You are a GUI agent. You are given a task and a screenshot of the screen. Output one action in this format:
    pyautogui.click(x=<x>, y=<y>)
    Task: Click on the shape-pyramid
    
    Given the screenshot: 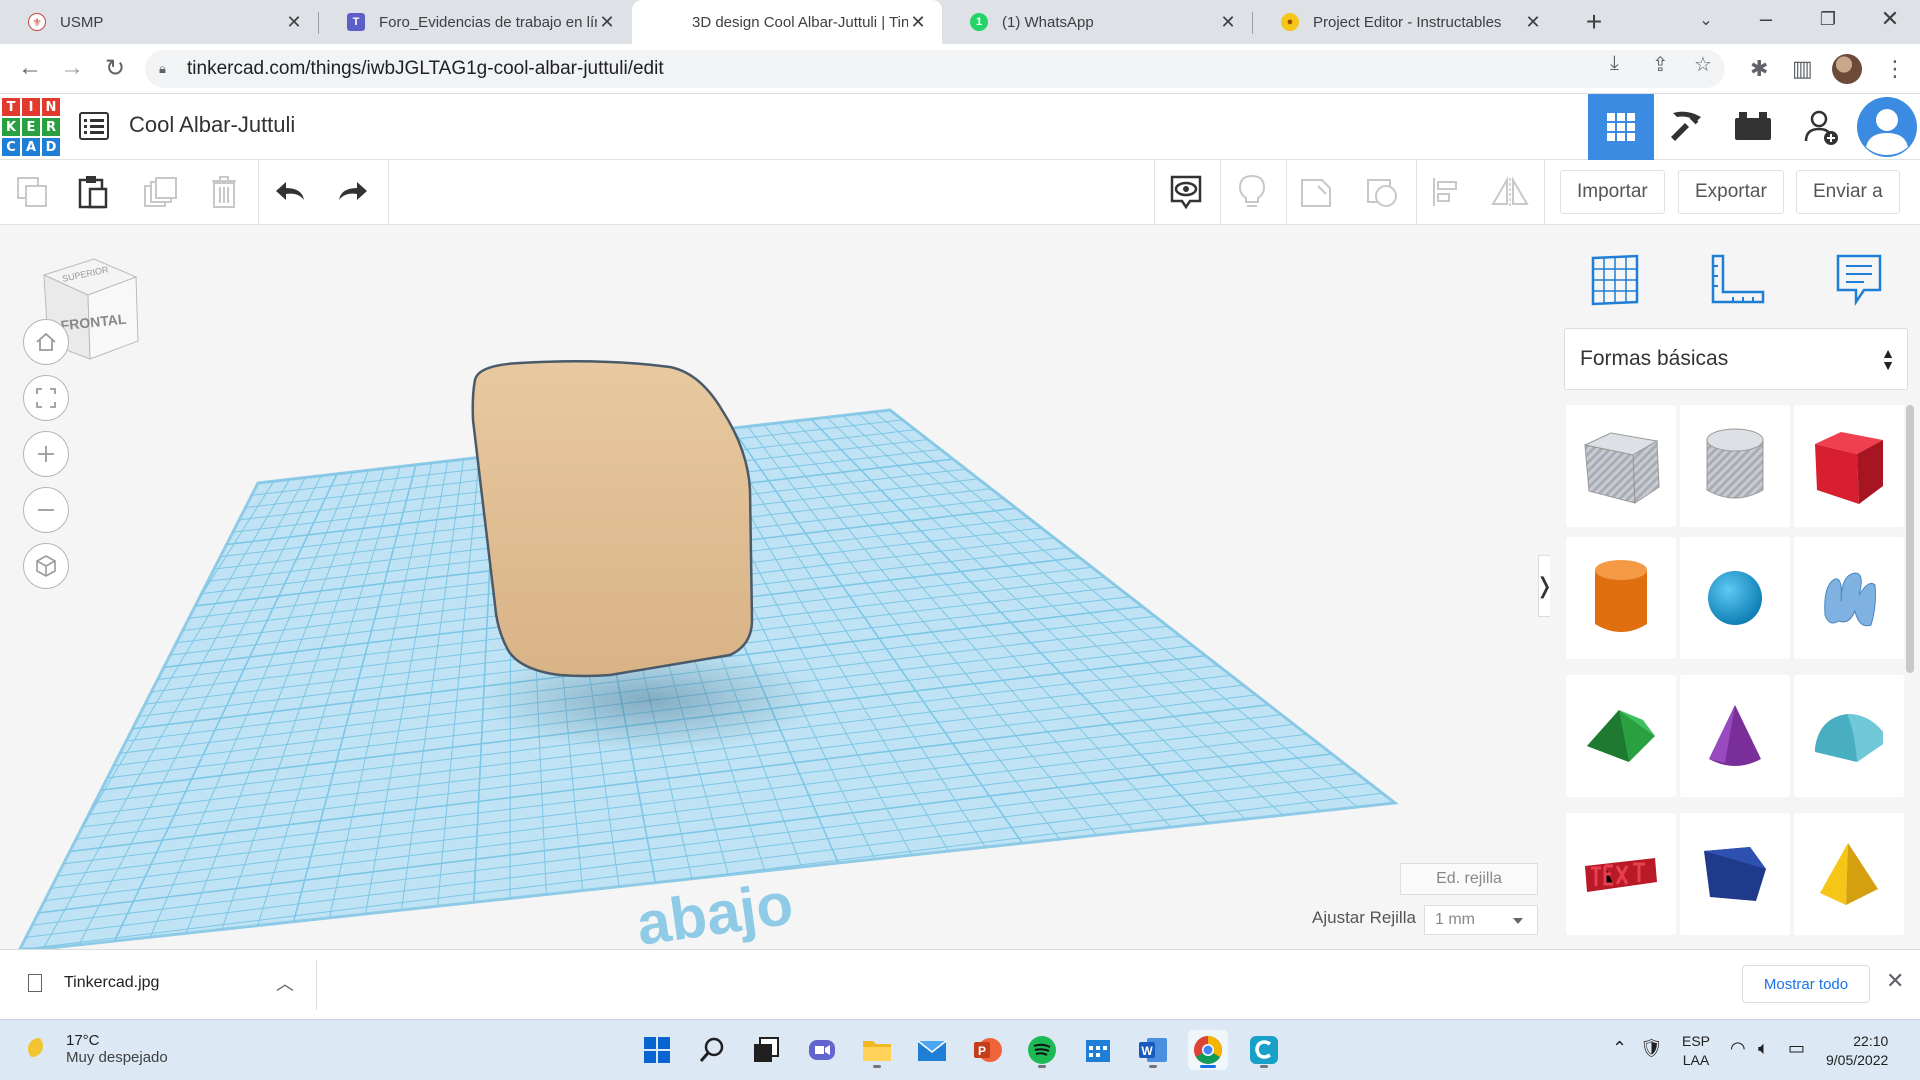 What is the action you would take?
    pyautogui.click(x=1849, y=874)
    